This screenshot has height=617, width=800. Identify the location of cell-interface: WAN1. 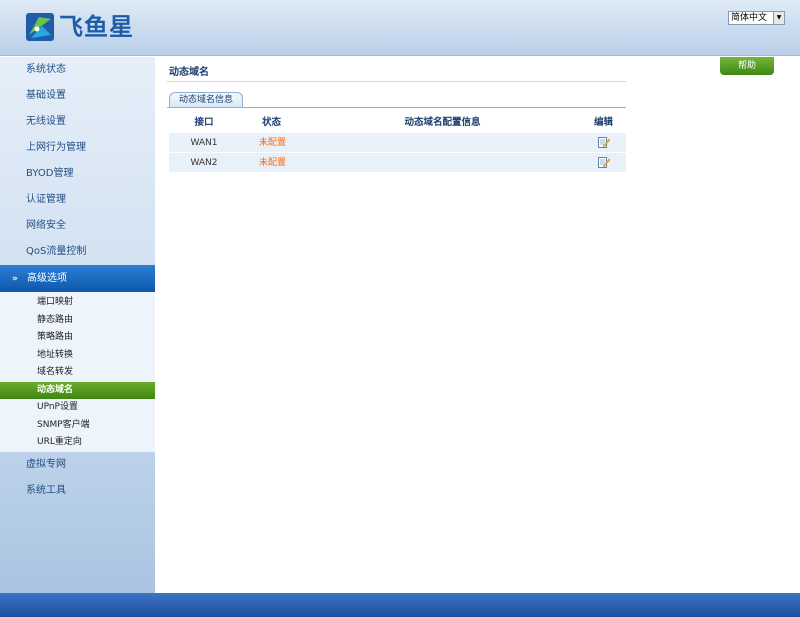
(204, 143).